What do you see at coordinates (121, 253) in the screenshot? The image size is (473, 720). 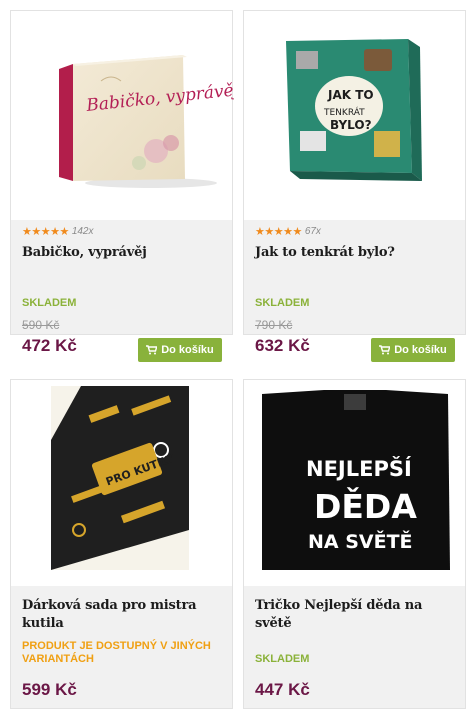 I see `product-title: Babičko, vyprávěj` at bounding box center [121, 253].